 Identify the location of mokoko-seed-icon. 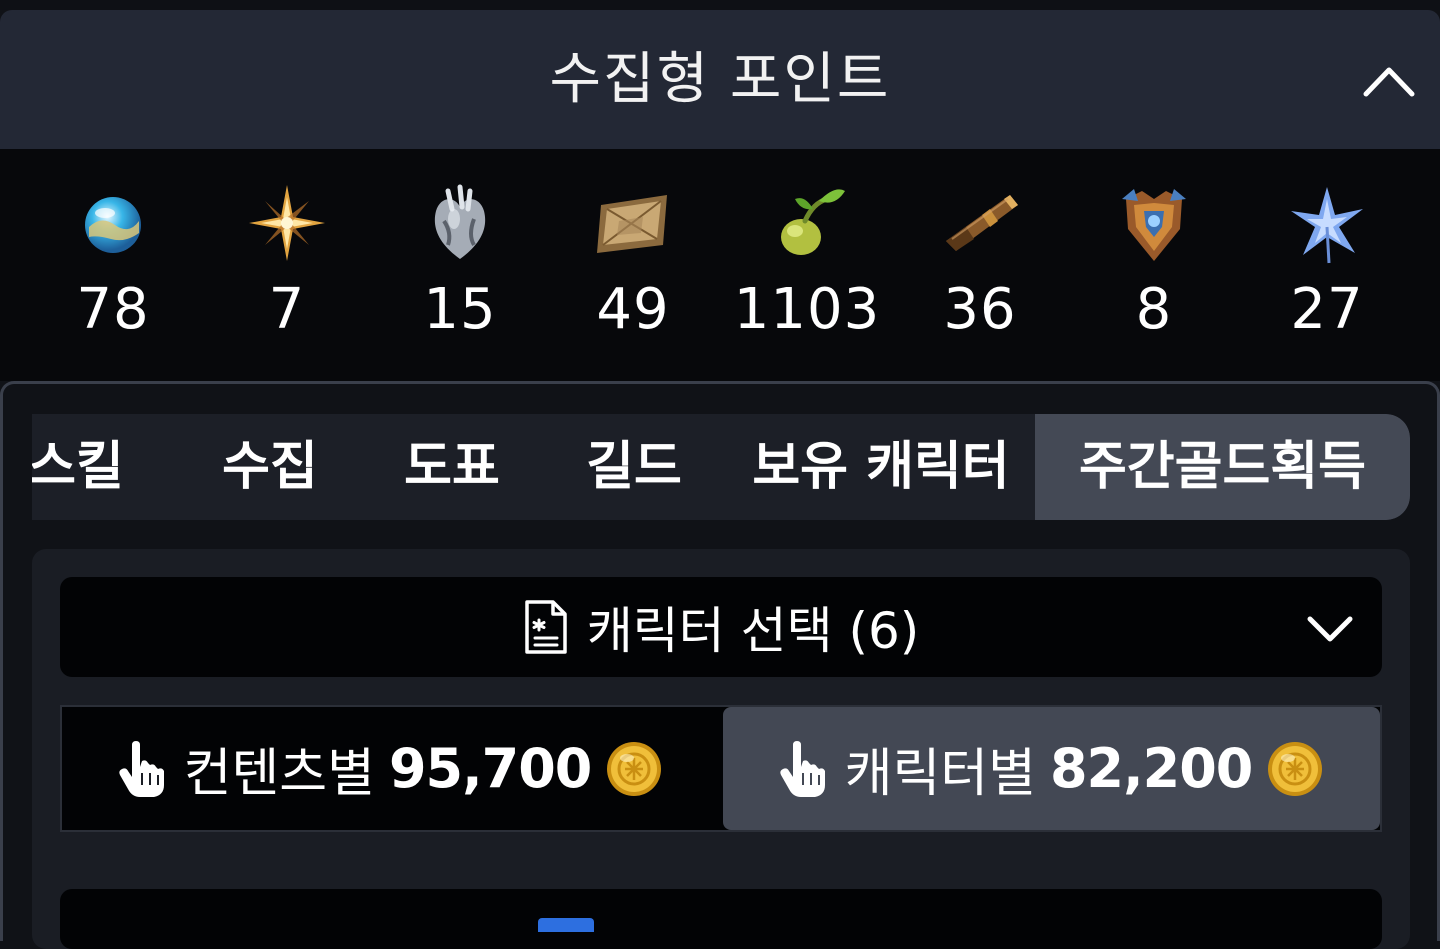
(813, 222).